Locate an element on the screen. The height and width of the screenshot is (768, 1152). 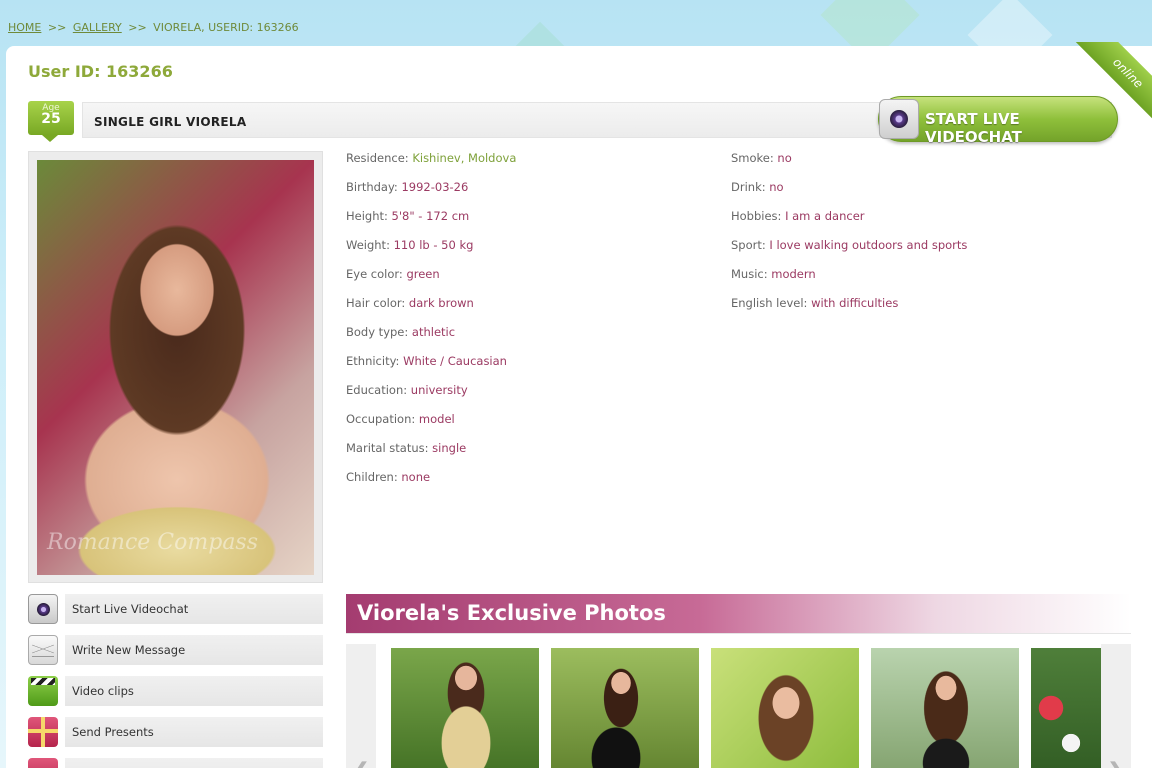
detail-value: university is located at coordinates (439, 390).